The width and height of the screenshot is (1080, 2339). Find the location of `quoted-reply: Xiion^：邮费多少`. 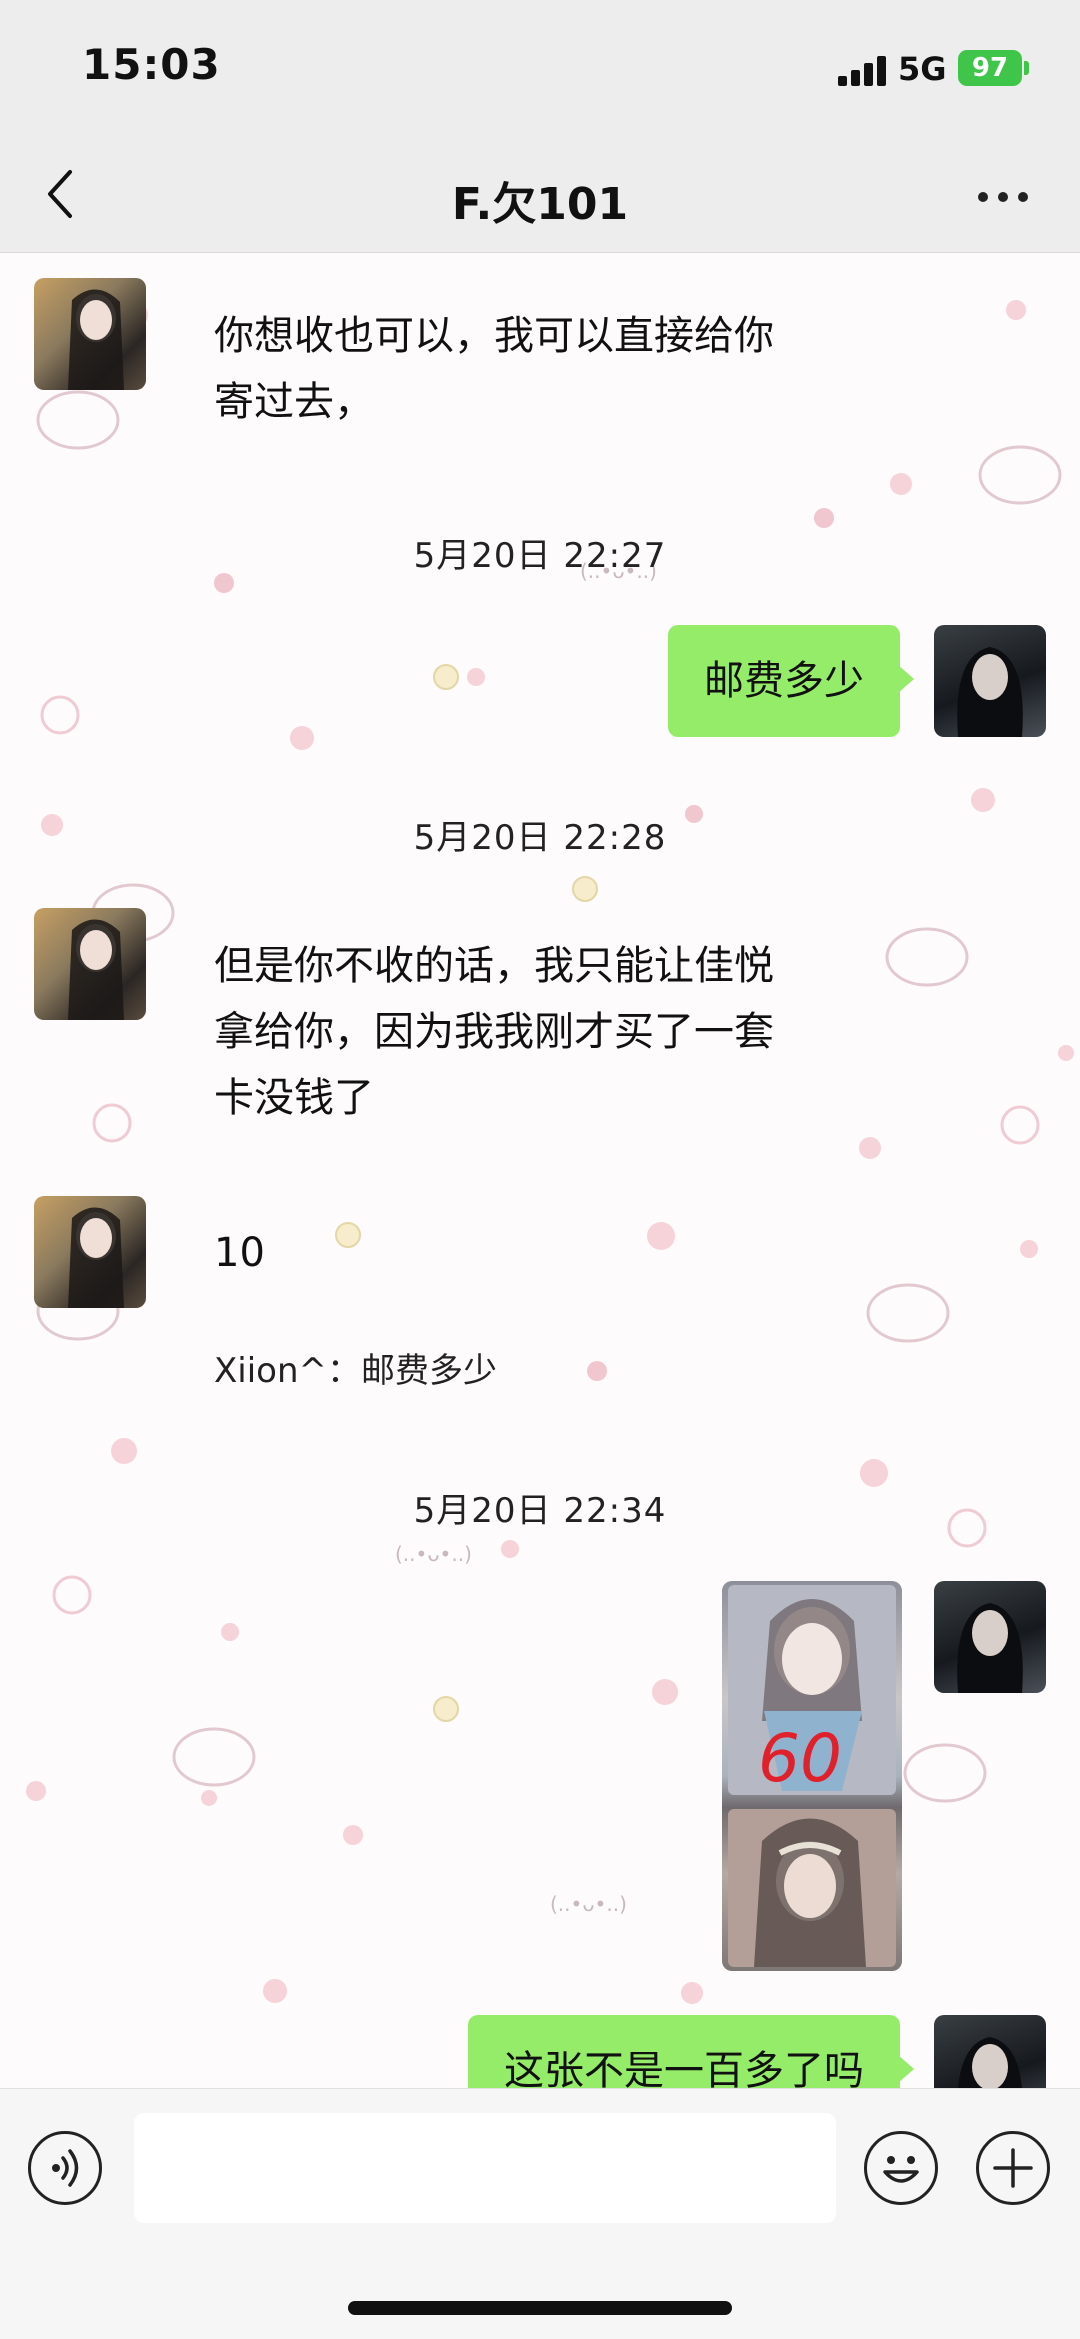

quoted-reply: Xiion^：邮费多少 is located at coordinates (356, 1371).